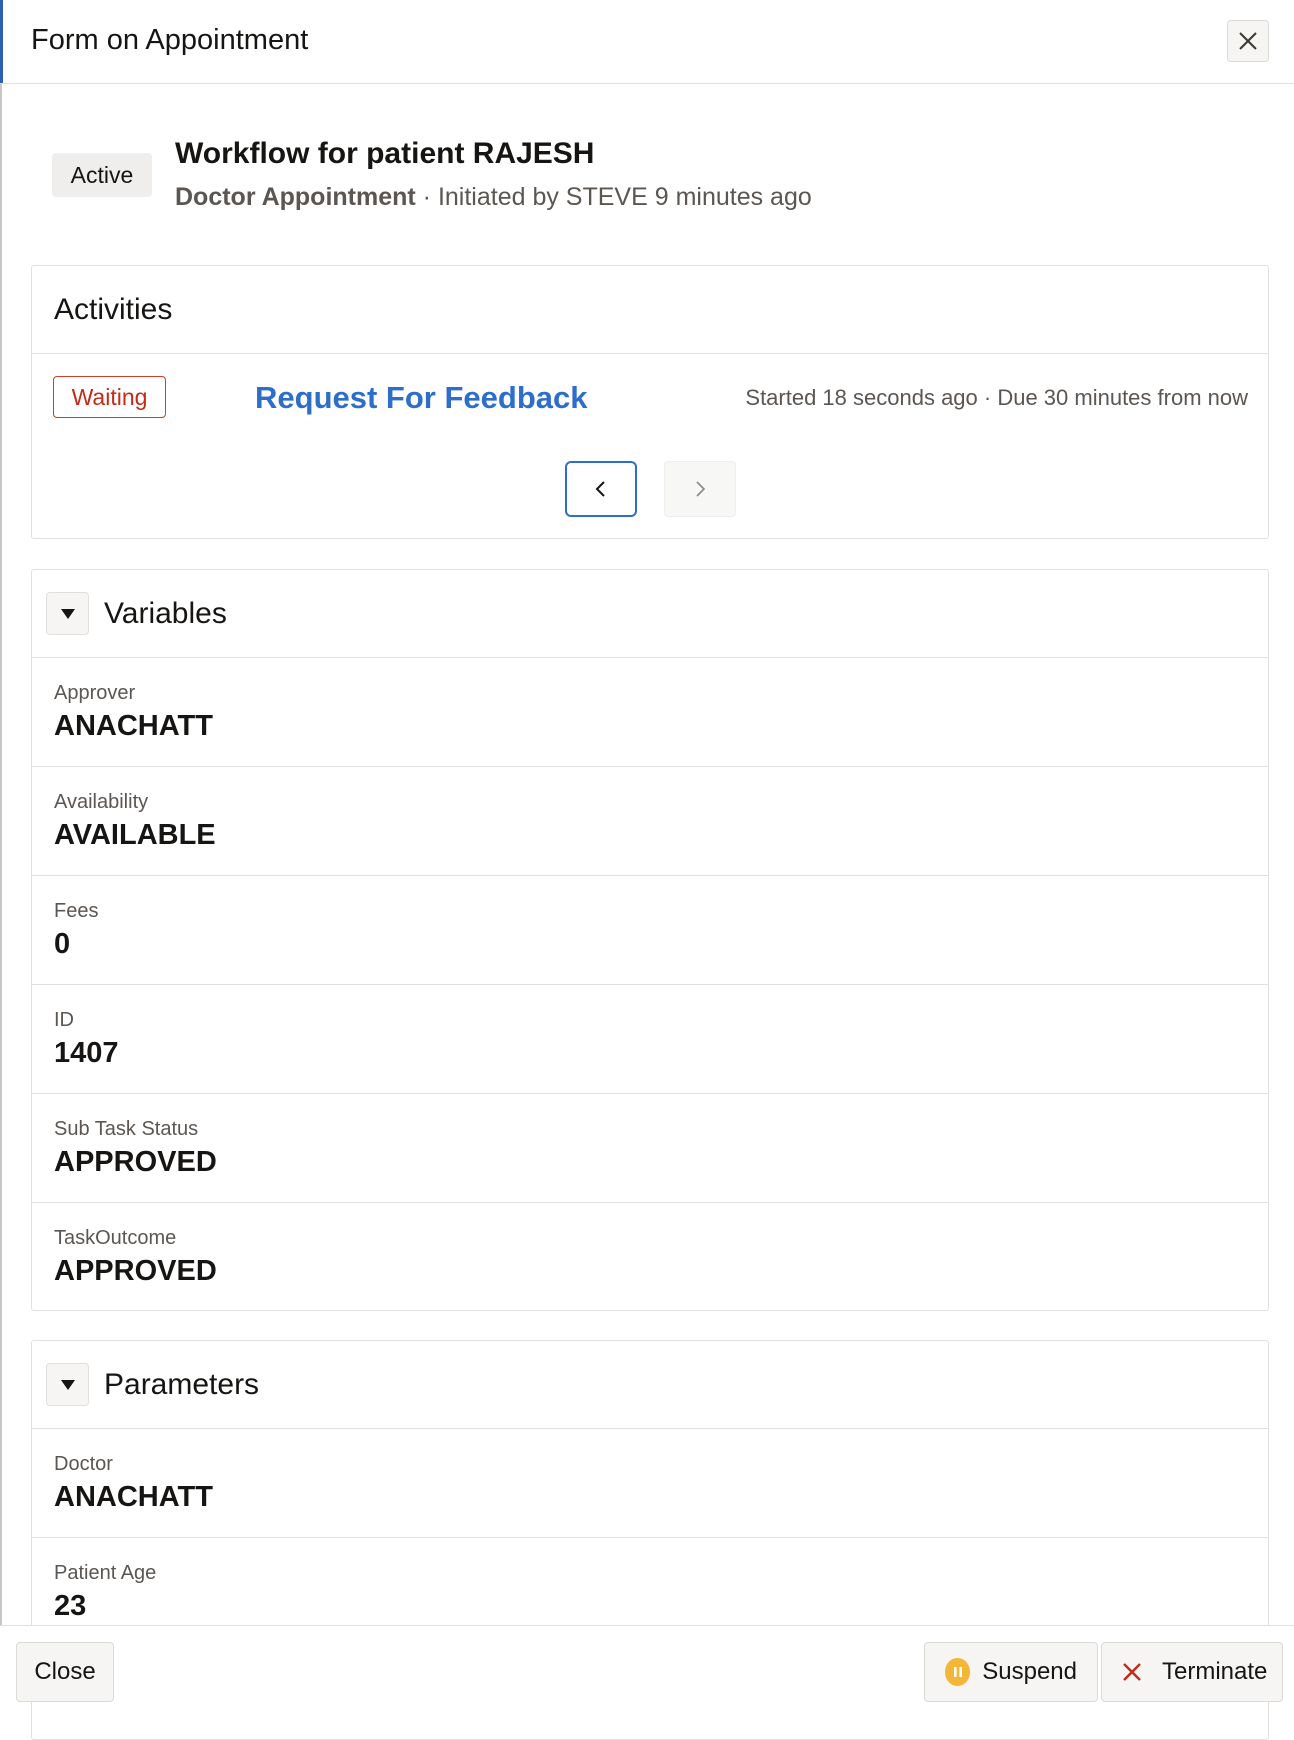 This screenshot has height=1740, width=1294. I want to click on dialog-title: Form on Appointment, so click(170, 40).